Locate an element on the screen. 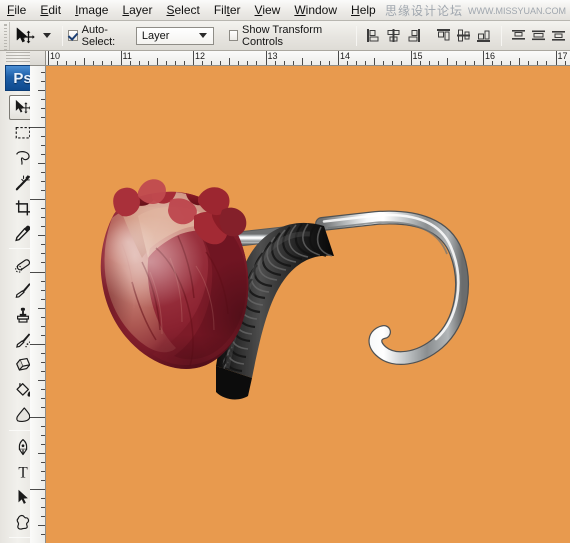 The width and height of the screenshot is (570, 543). horizontal-ruler: 10 11 12 13 14 15 16 17 is located at coordinates (308, 58).